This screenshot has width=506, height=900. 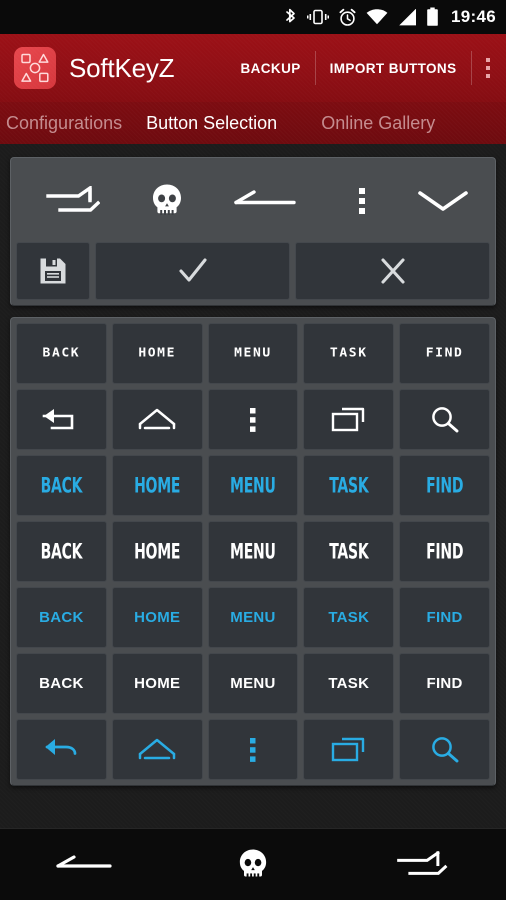 I want to click on preview-action-row, so click(x=253, y=271).